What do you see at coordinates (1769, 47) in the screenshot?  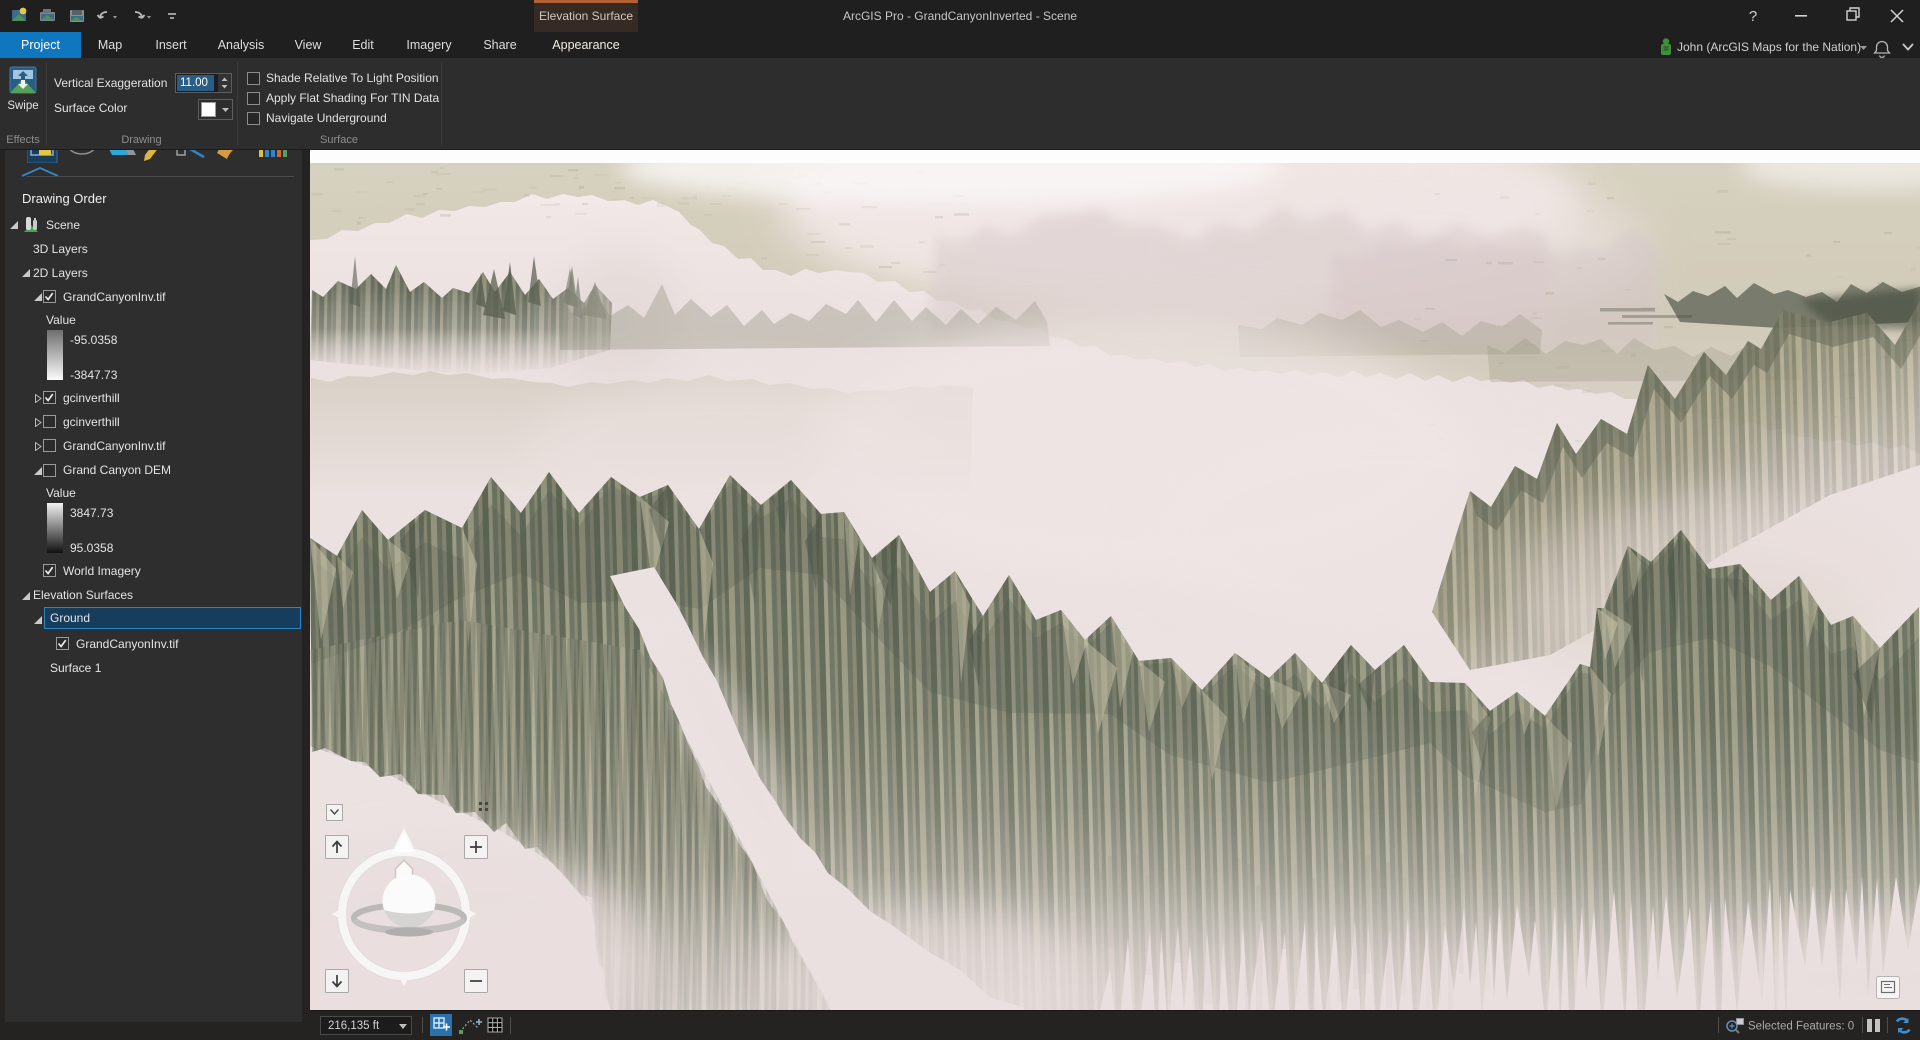 I see `svg-text:John (ArcGIS Maps for the Nati: John (ArcGIS Maps for the Nation)` at bounding box center [1769, 47].